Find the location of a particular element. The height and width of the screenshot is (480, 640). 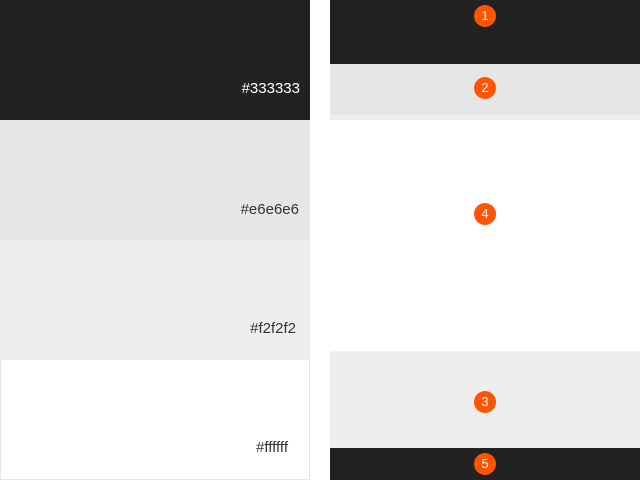

region-number-badge-5: 5 is located at coordinates (485, 464).